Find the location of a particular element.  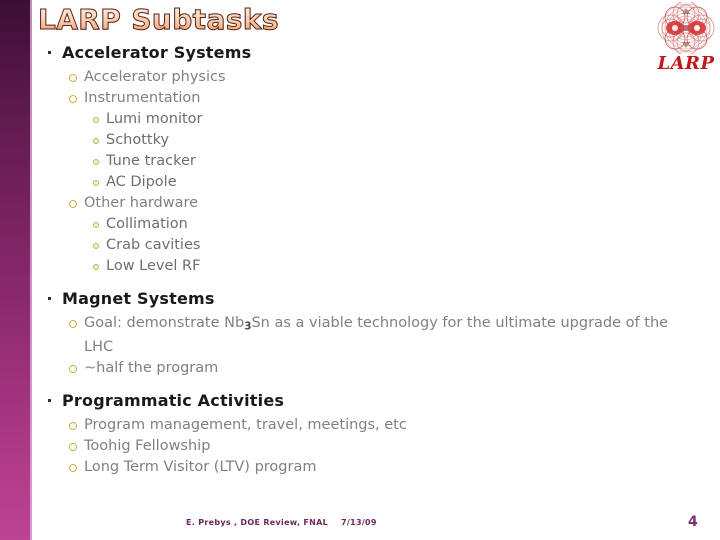

page-title-container: LARP Subtasks is located at coordinates (159, 21).